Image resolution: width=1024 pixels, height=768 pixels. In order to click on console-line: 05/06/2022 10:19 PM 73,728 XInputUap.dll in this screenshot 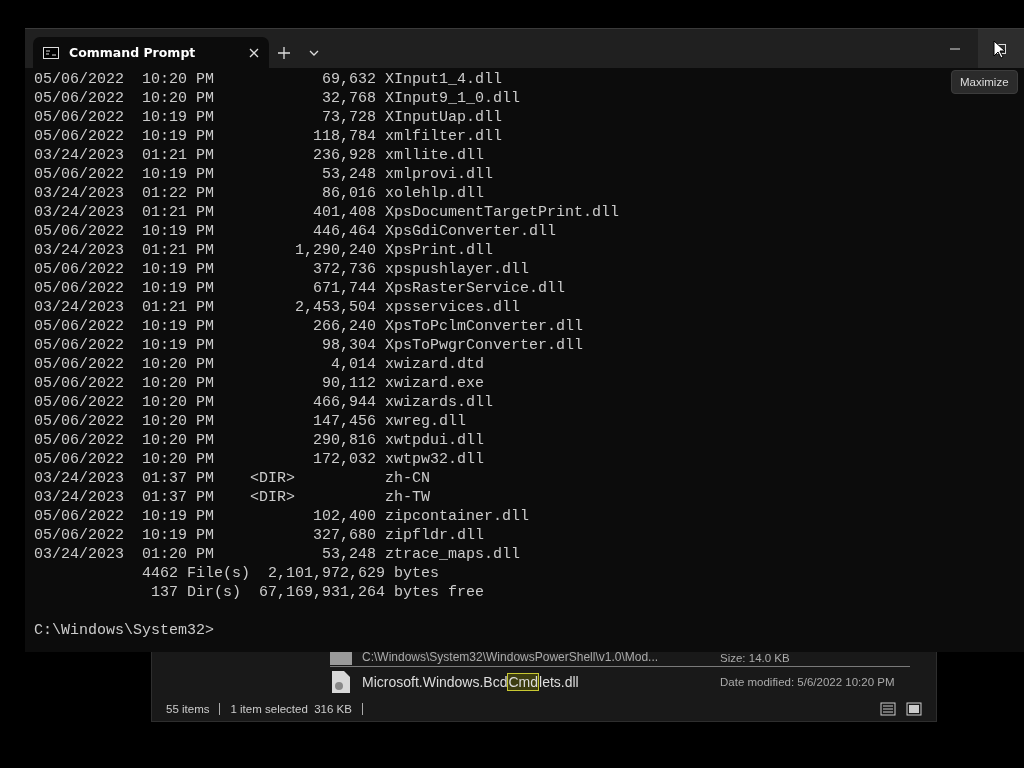, I will do `click(268, 117)`.